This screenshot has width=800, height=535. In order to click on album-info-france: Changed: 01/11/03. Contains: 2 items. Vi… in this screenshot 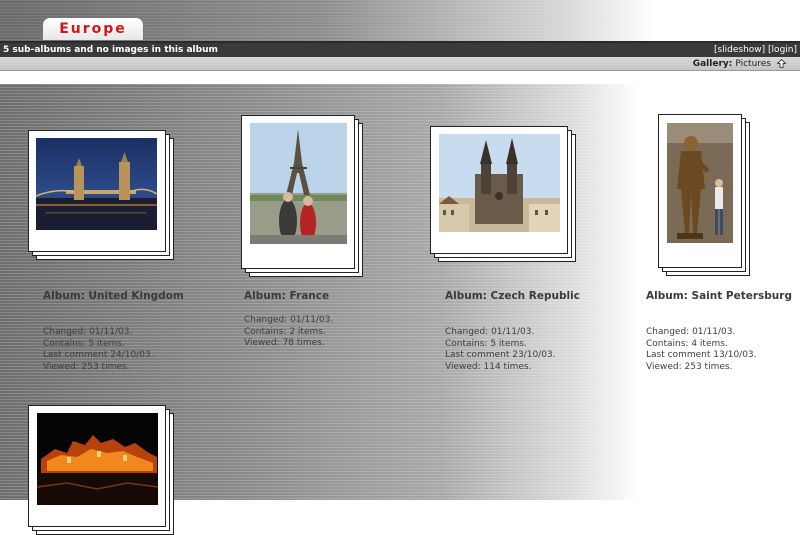, I will do `click(329, 332)`.